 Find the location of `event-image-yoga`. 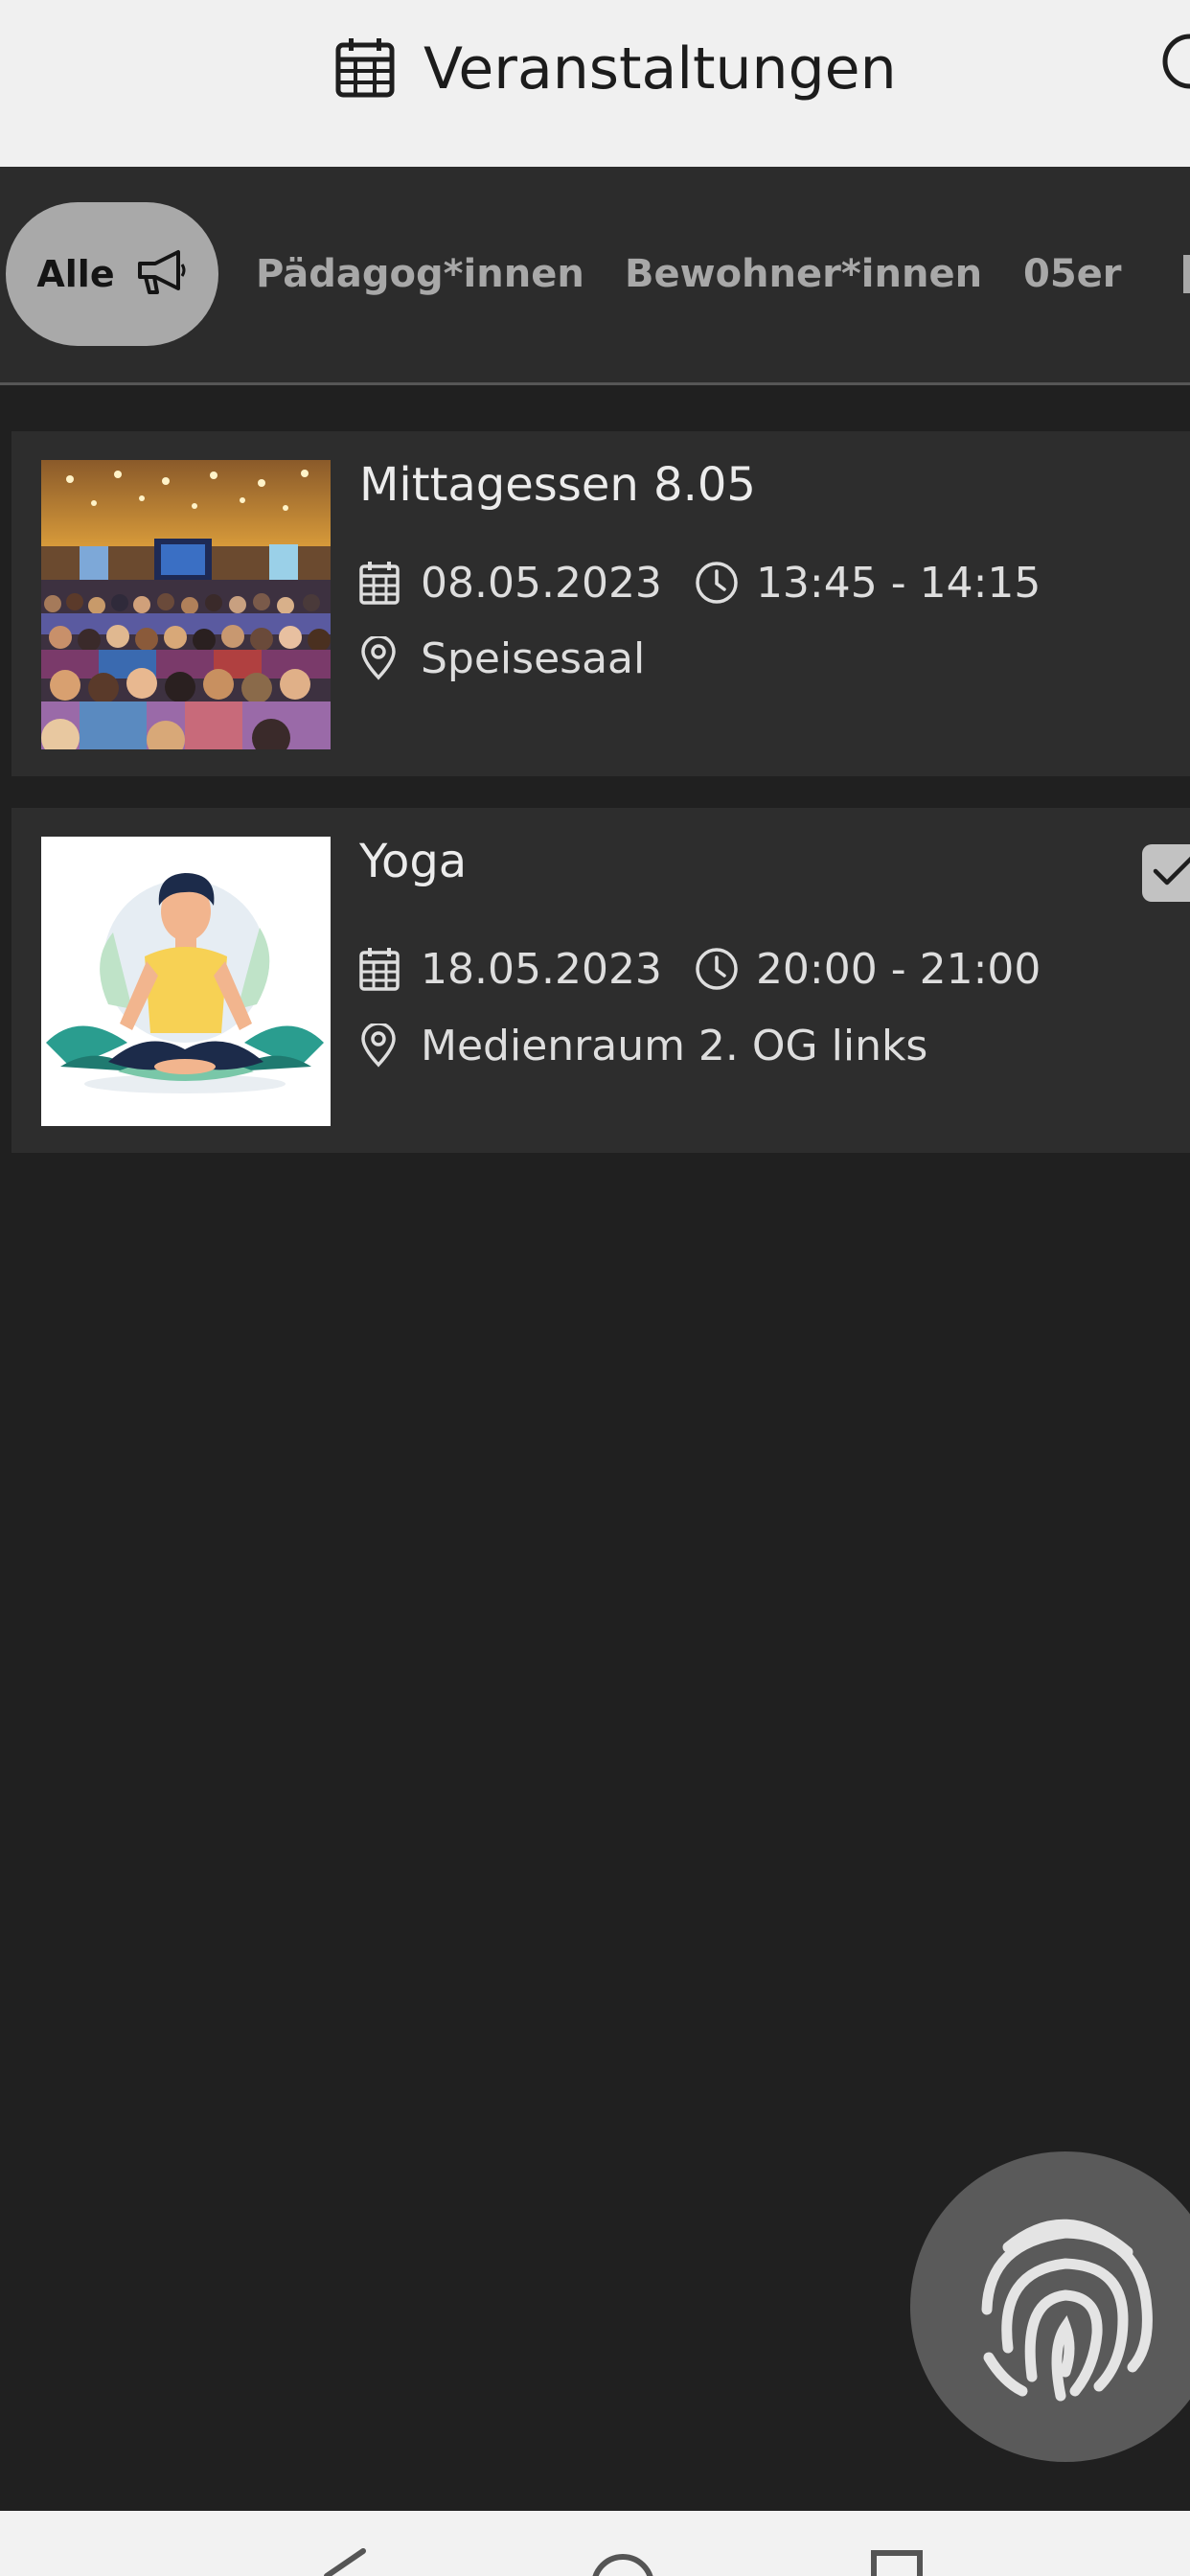

event-image-yoga is located at coordinates (186, 981).